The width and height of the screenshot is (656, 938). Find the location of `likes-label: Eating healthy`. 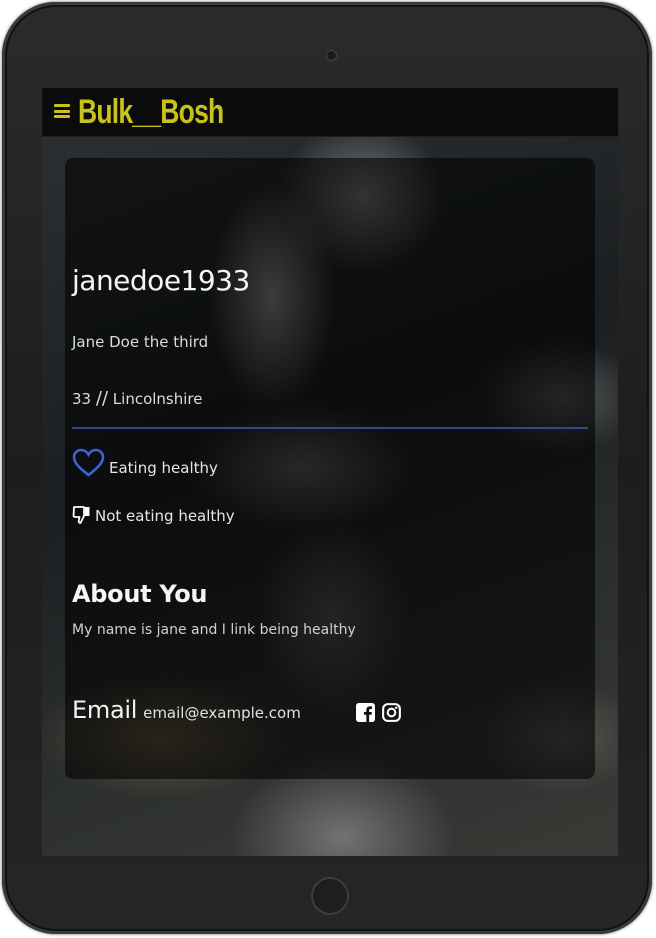

likes-label: Eating healthy is located at coordinates (163, 468).